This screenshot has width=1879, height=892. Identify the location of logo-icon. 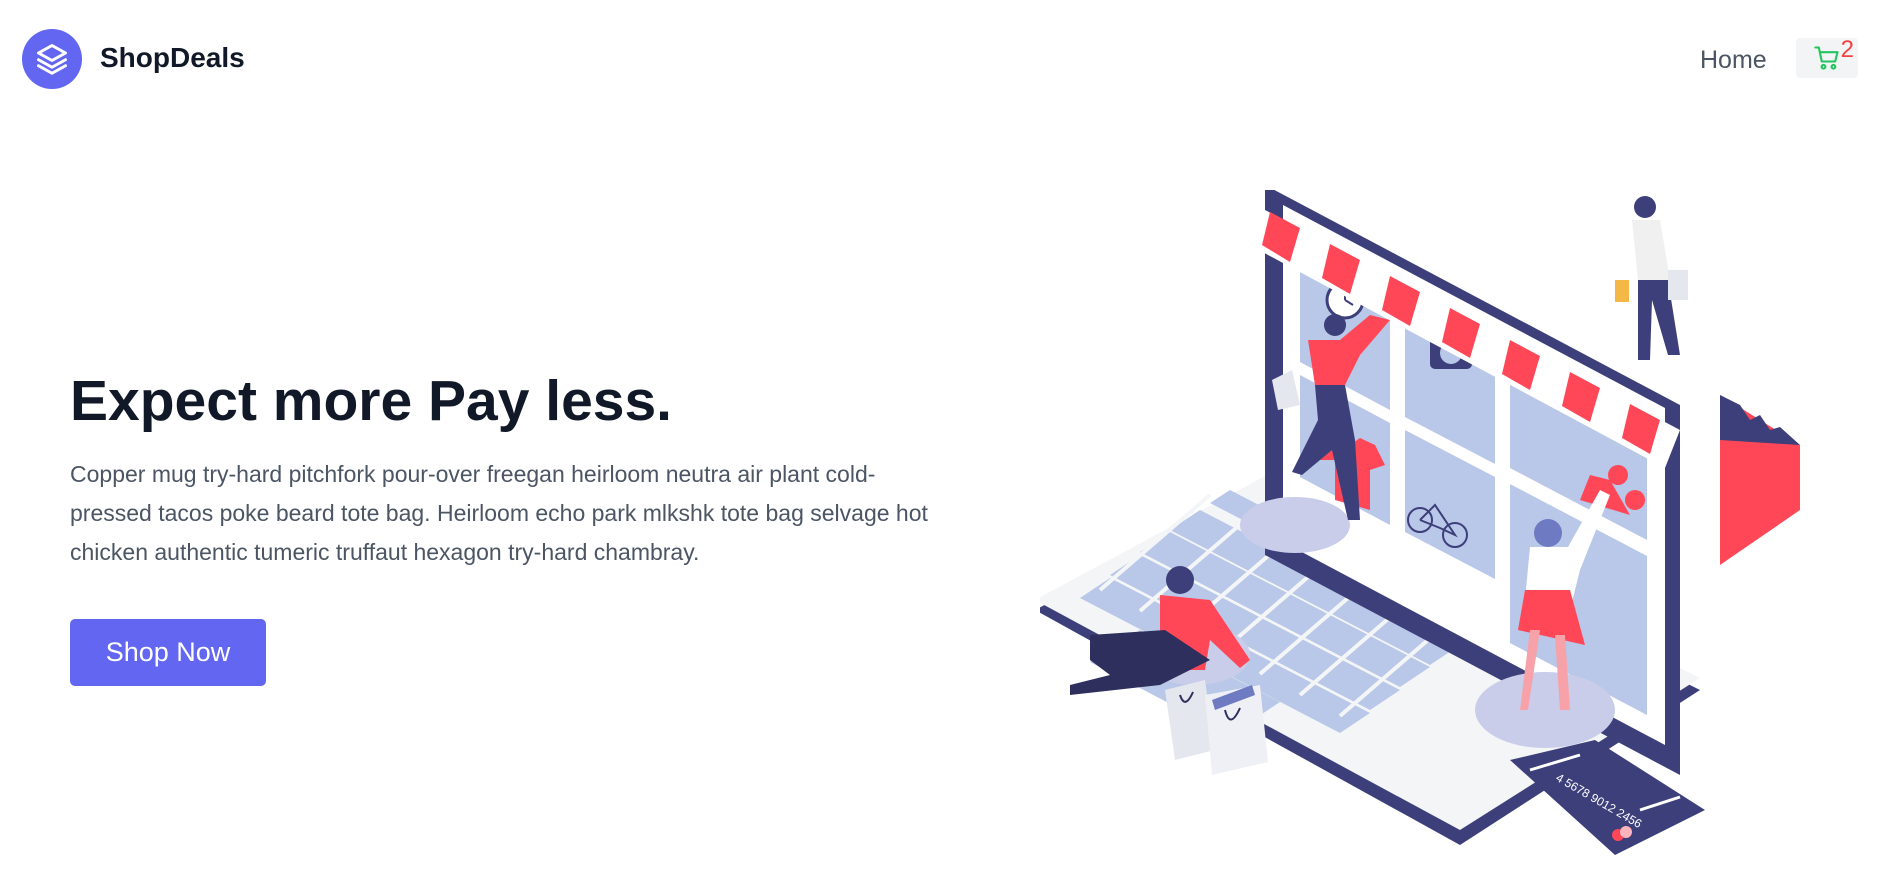
(52, 59).